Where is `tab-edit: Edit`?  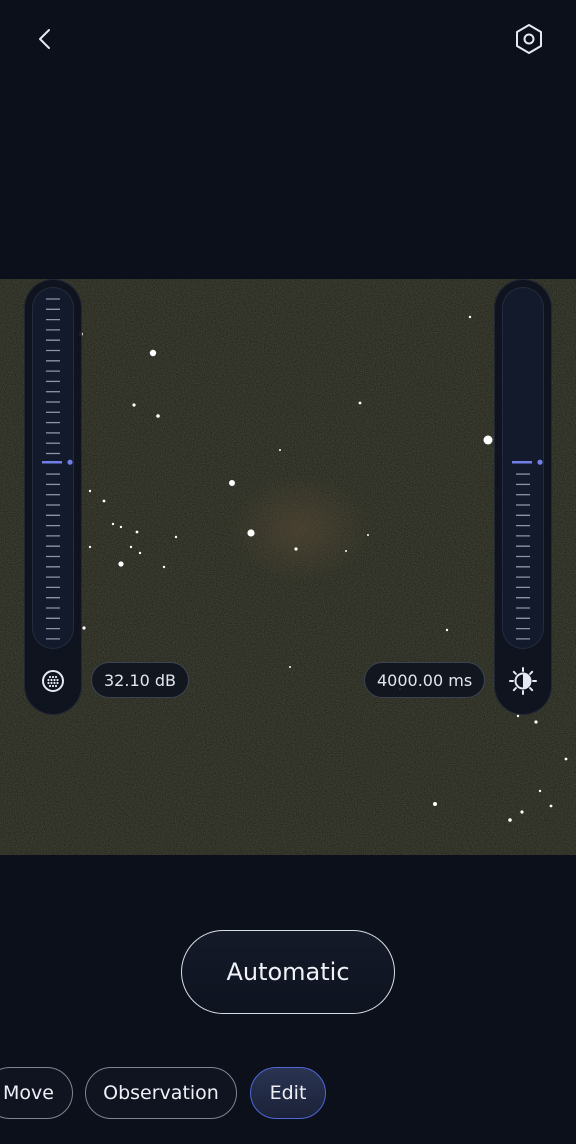 tab-edit: Edit is located at coordinates (288, 1093).